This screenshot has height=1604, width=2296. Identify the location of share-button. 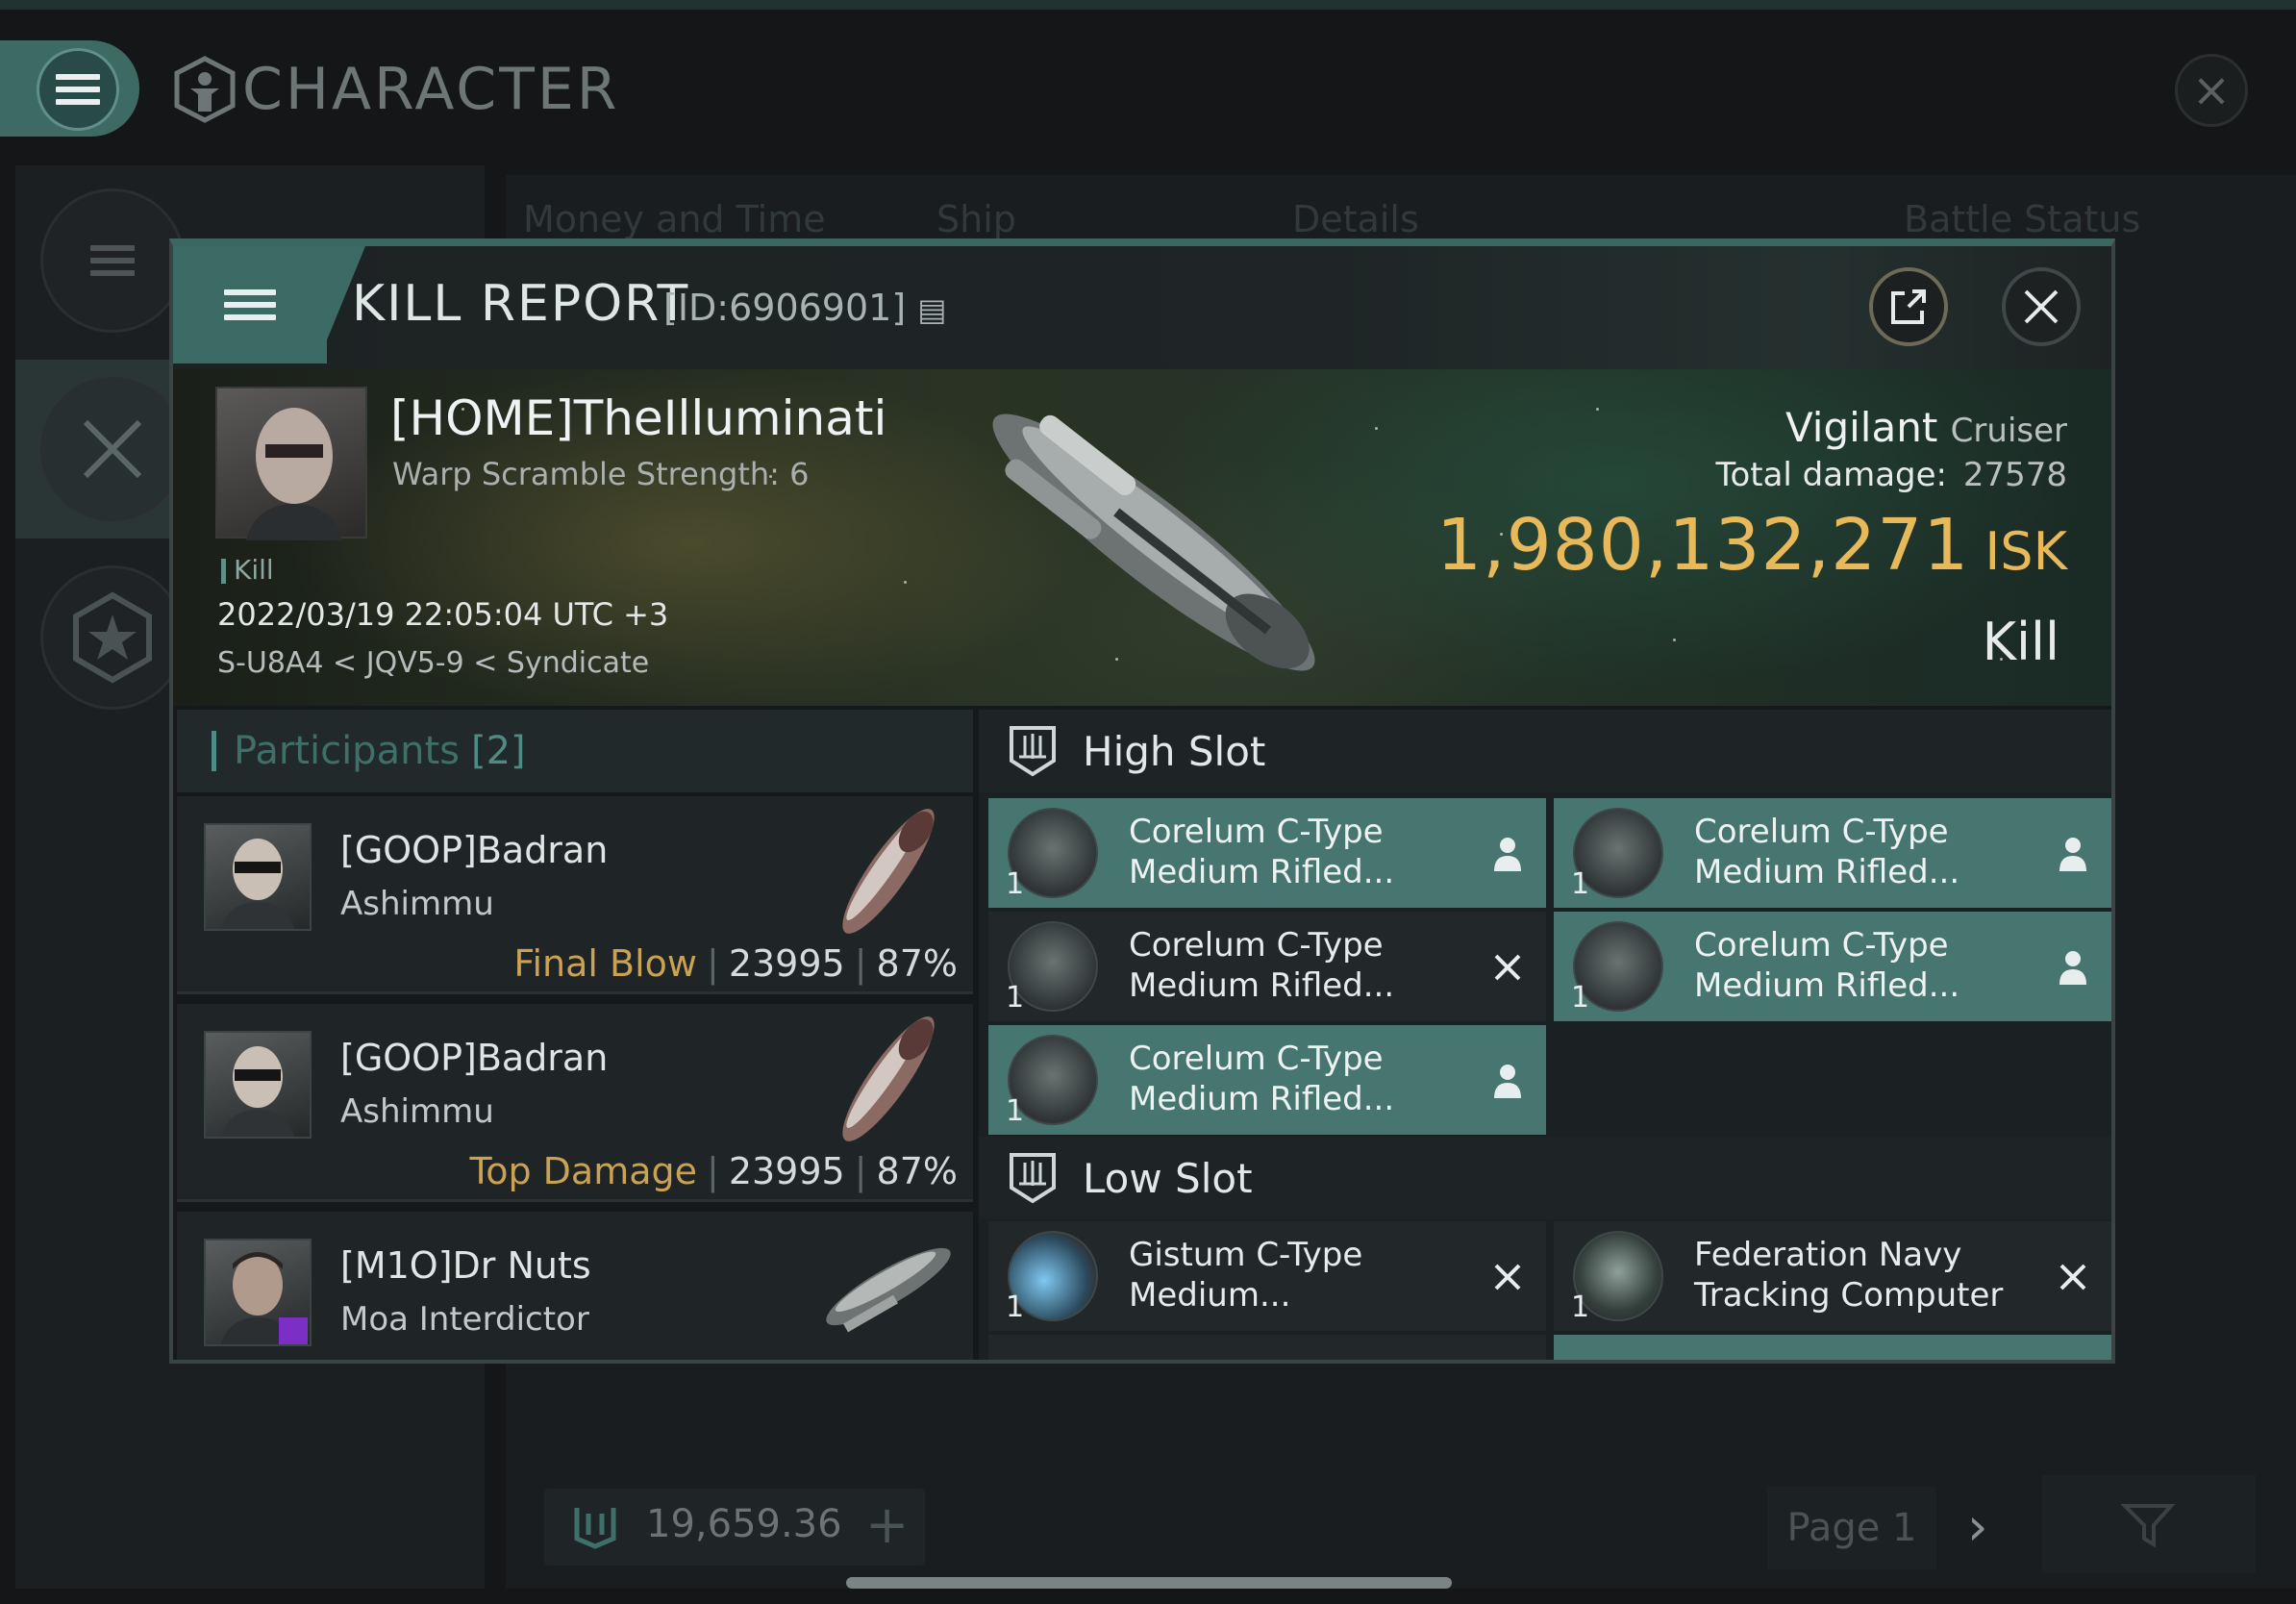
(1908, 306).